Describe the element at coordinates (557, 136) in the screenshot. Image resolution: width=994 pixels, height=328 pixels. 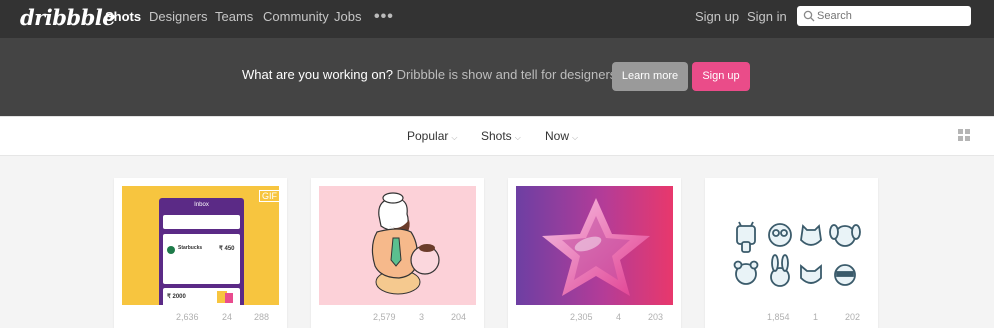
I see `filter-now-label: Now` at that location.